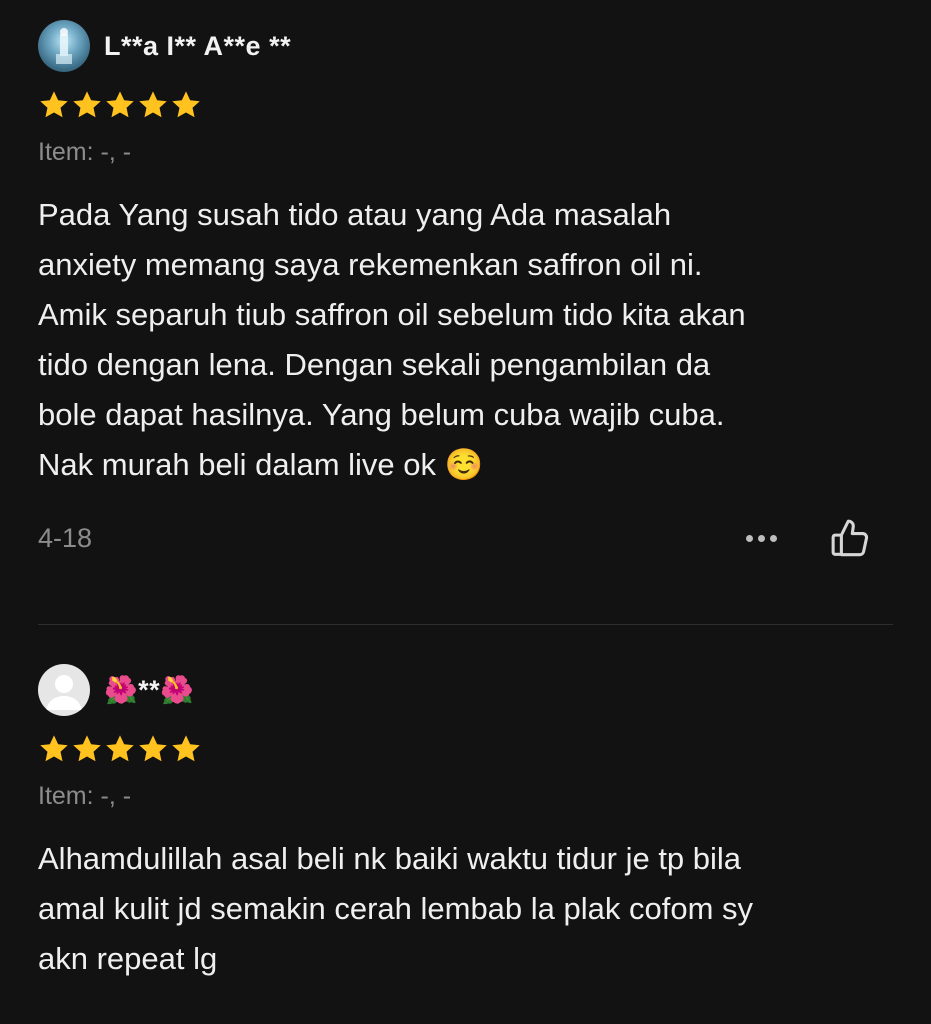  What do you see at coordinates (465, 690) in the screenshot?
I see `review-header: 🌺**🌺` at bounding box center [465, 690].